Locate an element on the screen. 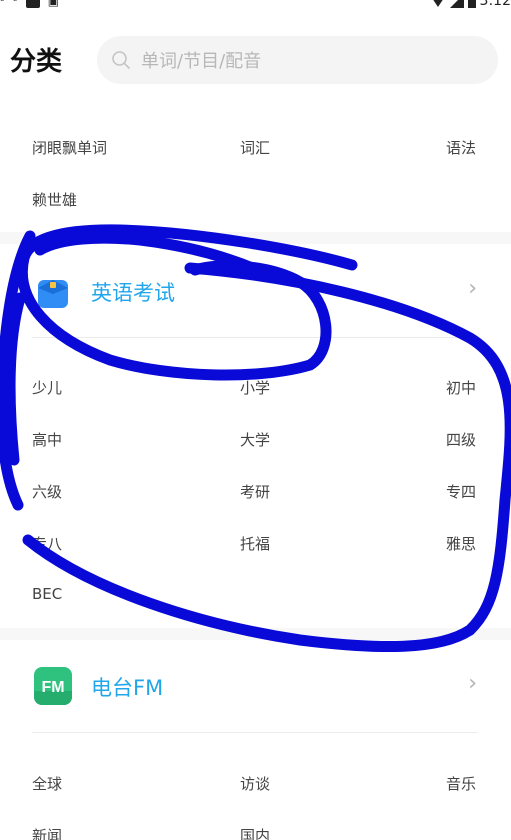  category-tag: 词汇 is located at coordinates (255, 147).